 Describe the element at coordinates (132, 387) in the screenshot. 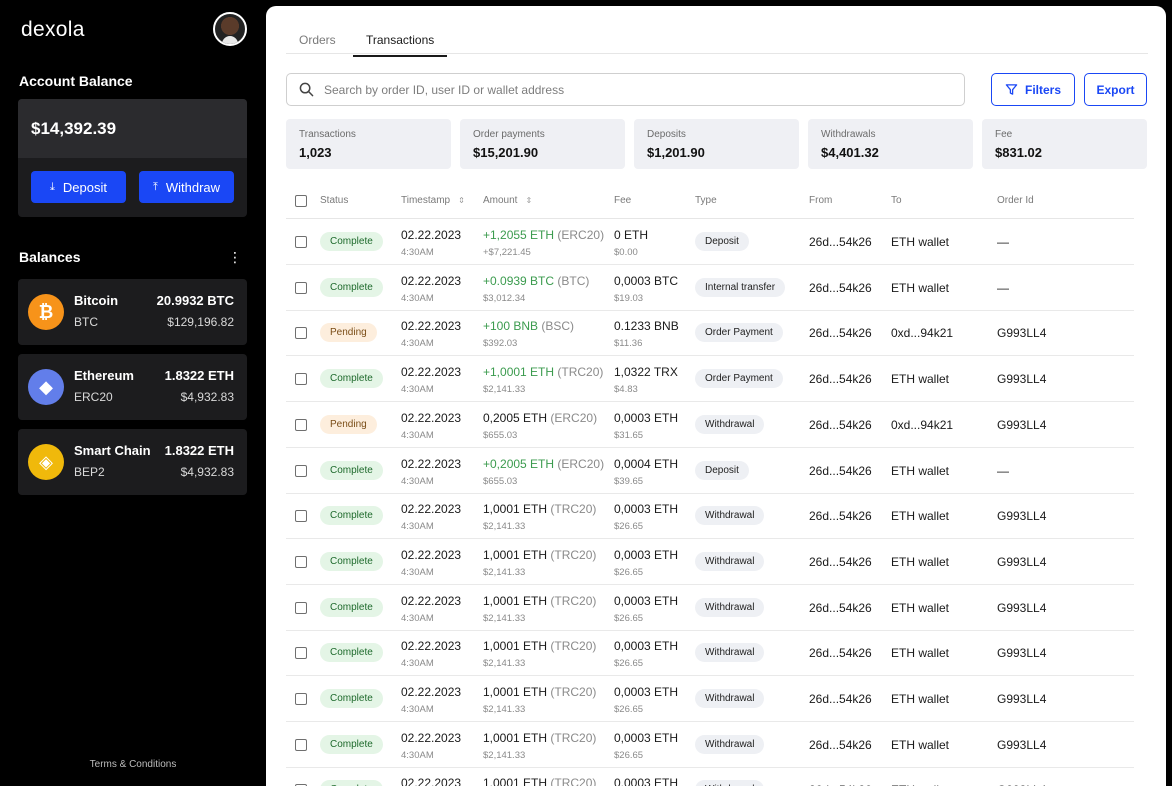

I see `balance-card-erc20: ◆ Ethereum ERC20 1.8322 ETH $4,932.83` at that location.